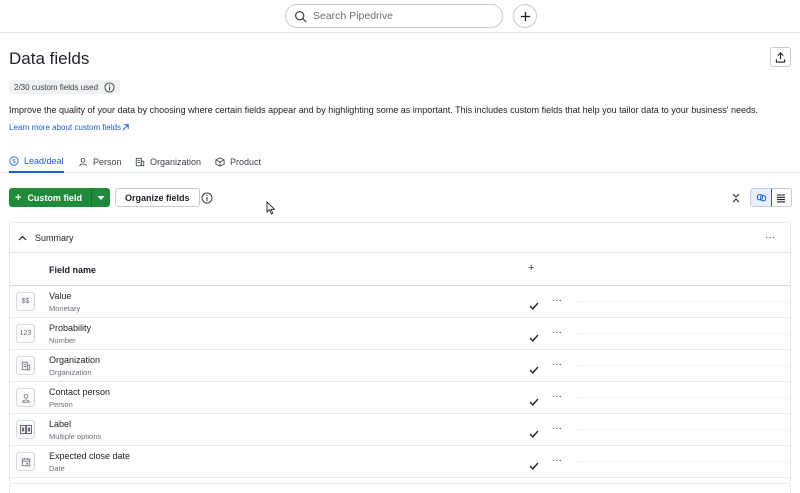  Describe the element at coordinates (56, 87) in the screenshot. I see `usage-text: 2/30 custom fields used` at that location.